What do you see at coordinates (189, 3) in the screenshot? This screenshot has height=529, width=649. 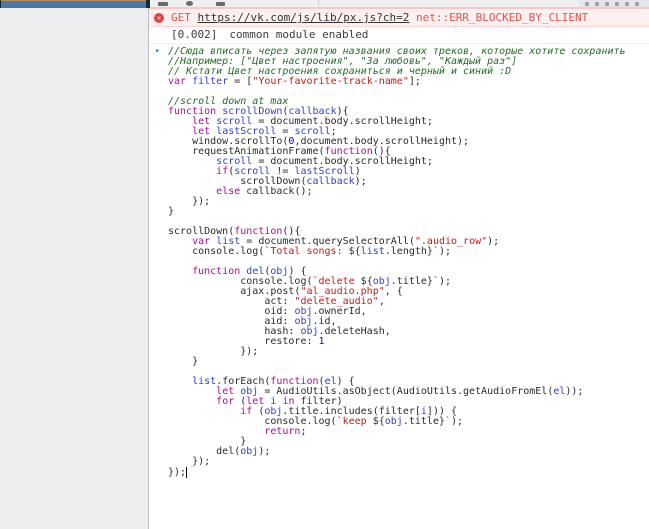 I see `clear-console-icon` at bounding box center [189, 3].